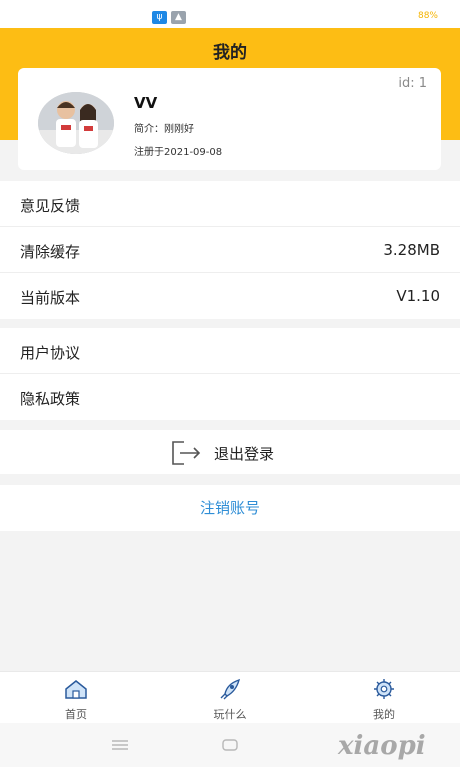 The width and height of the screenshot is (460, 767). I want to click on username: VV, so click(146, 103).